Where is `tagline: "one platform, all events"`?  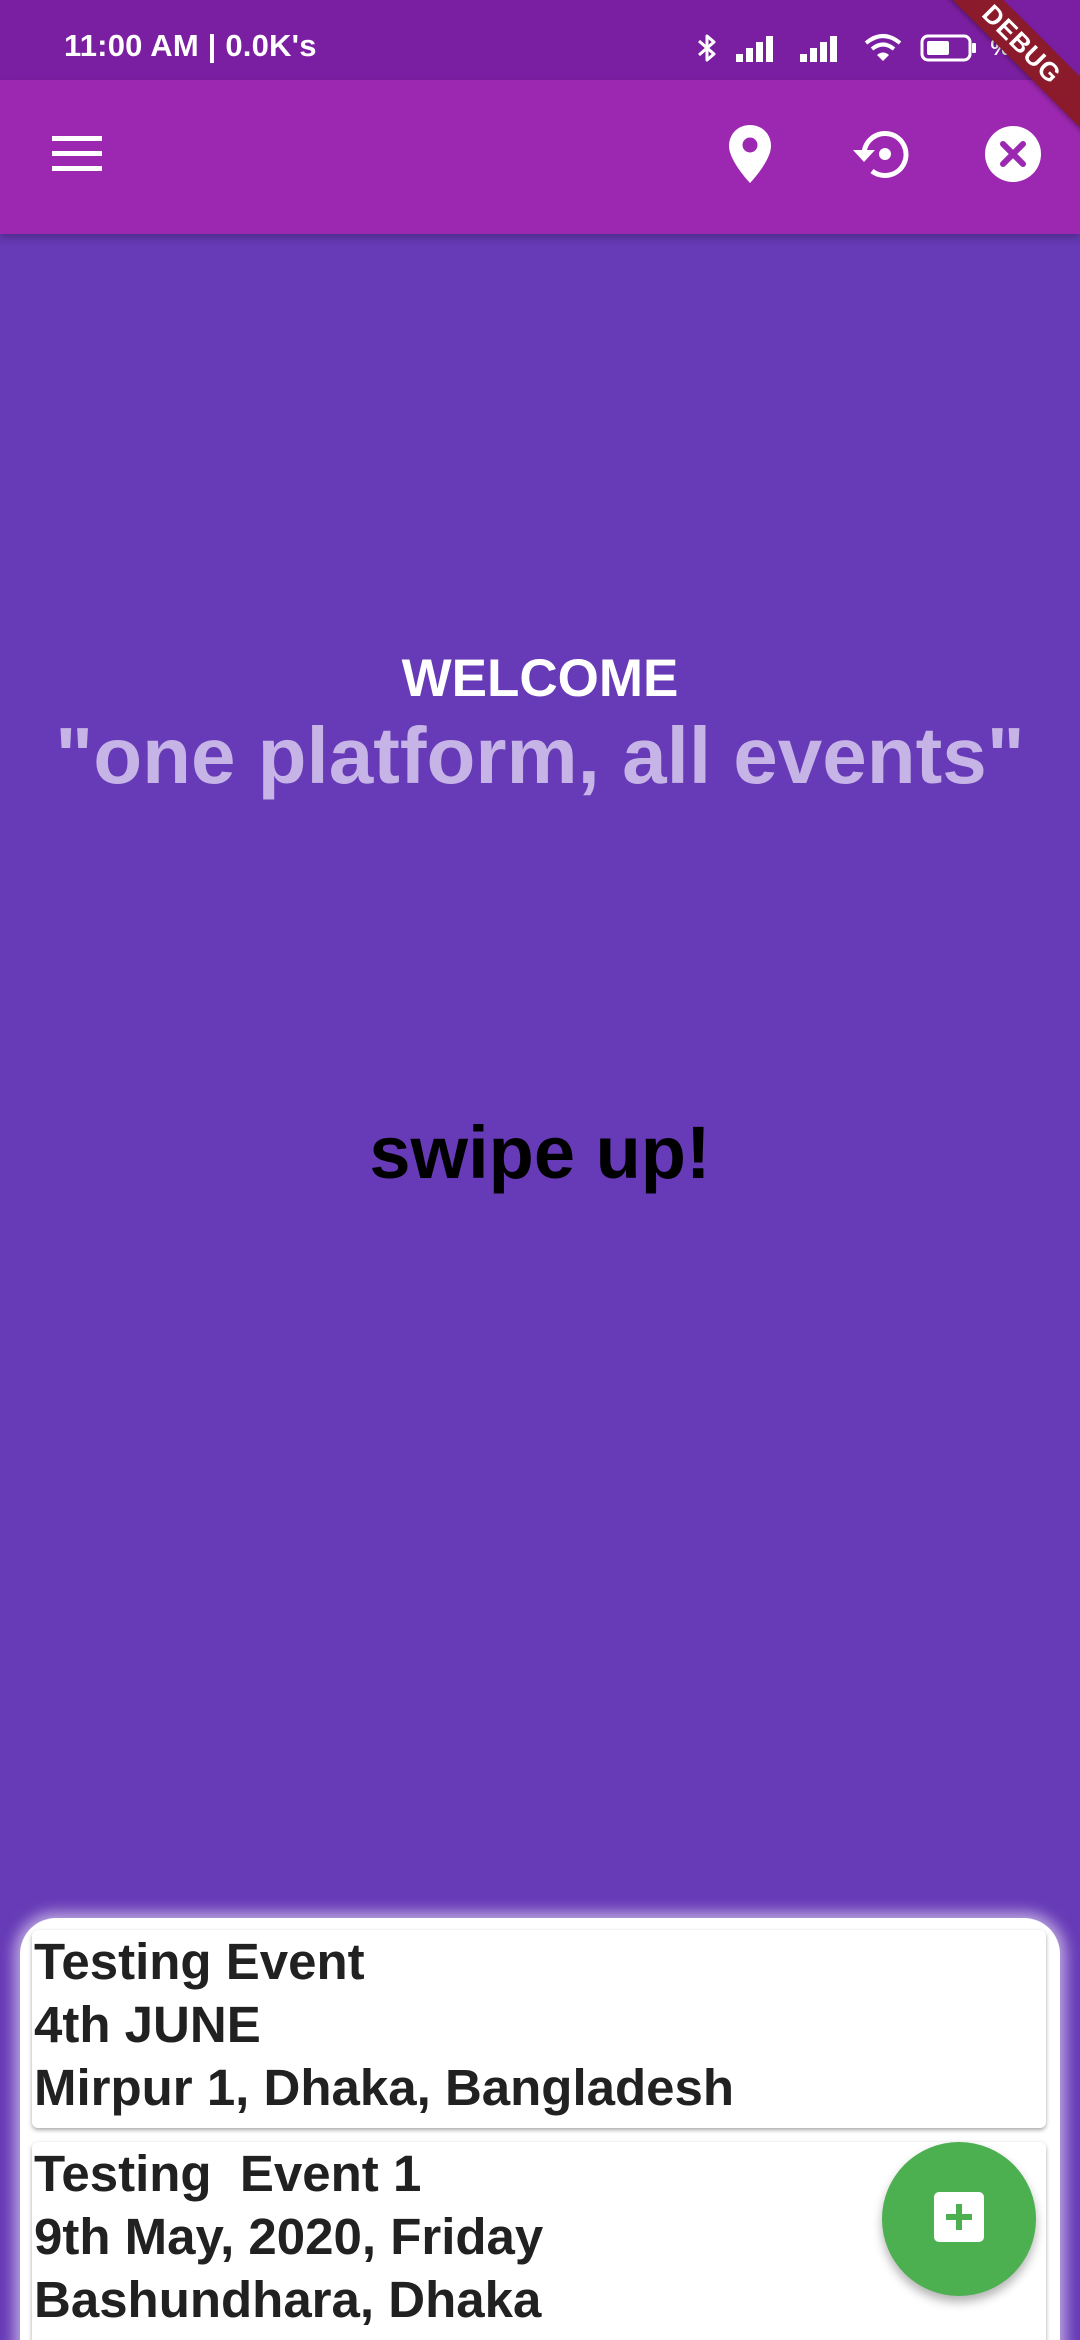 tagline: "one platform, all events" is located at coordinates (540, 755).